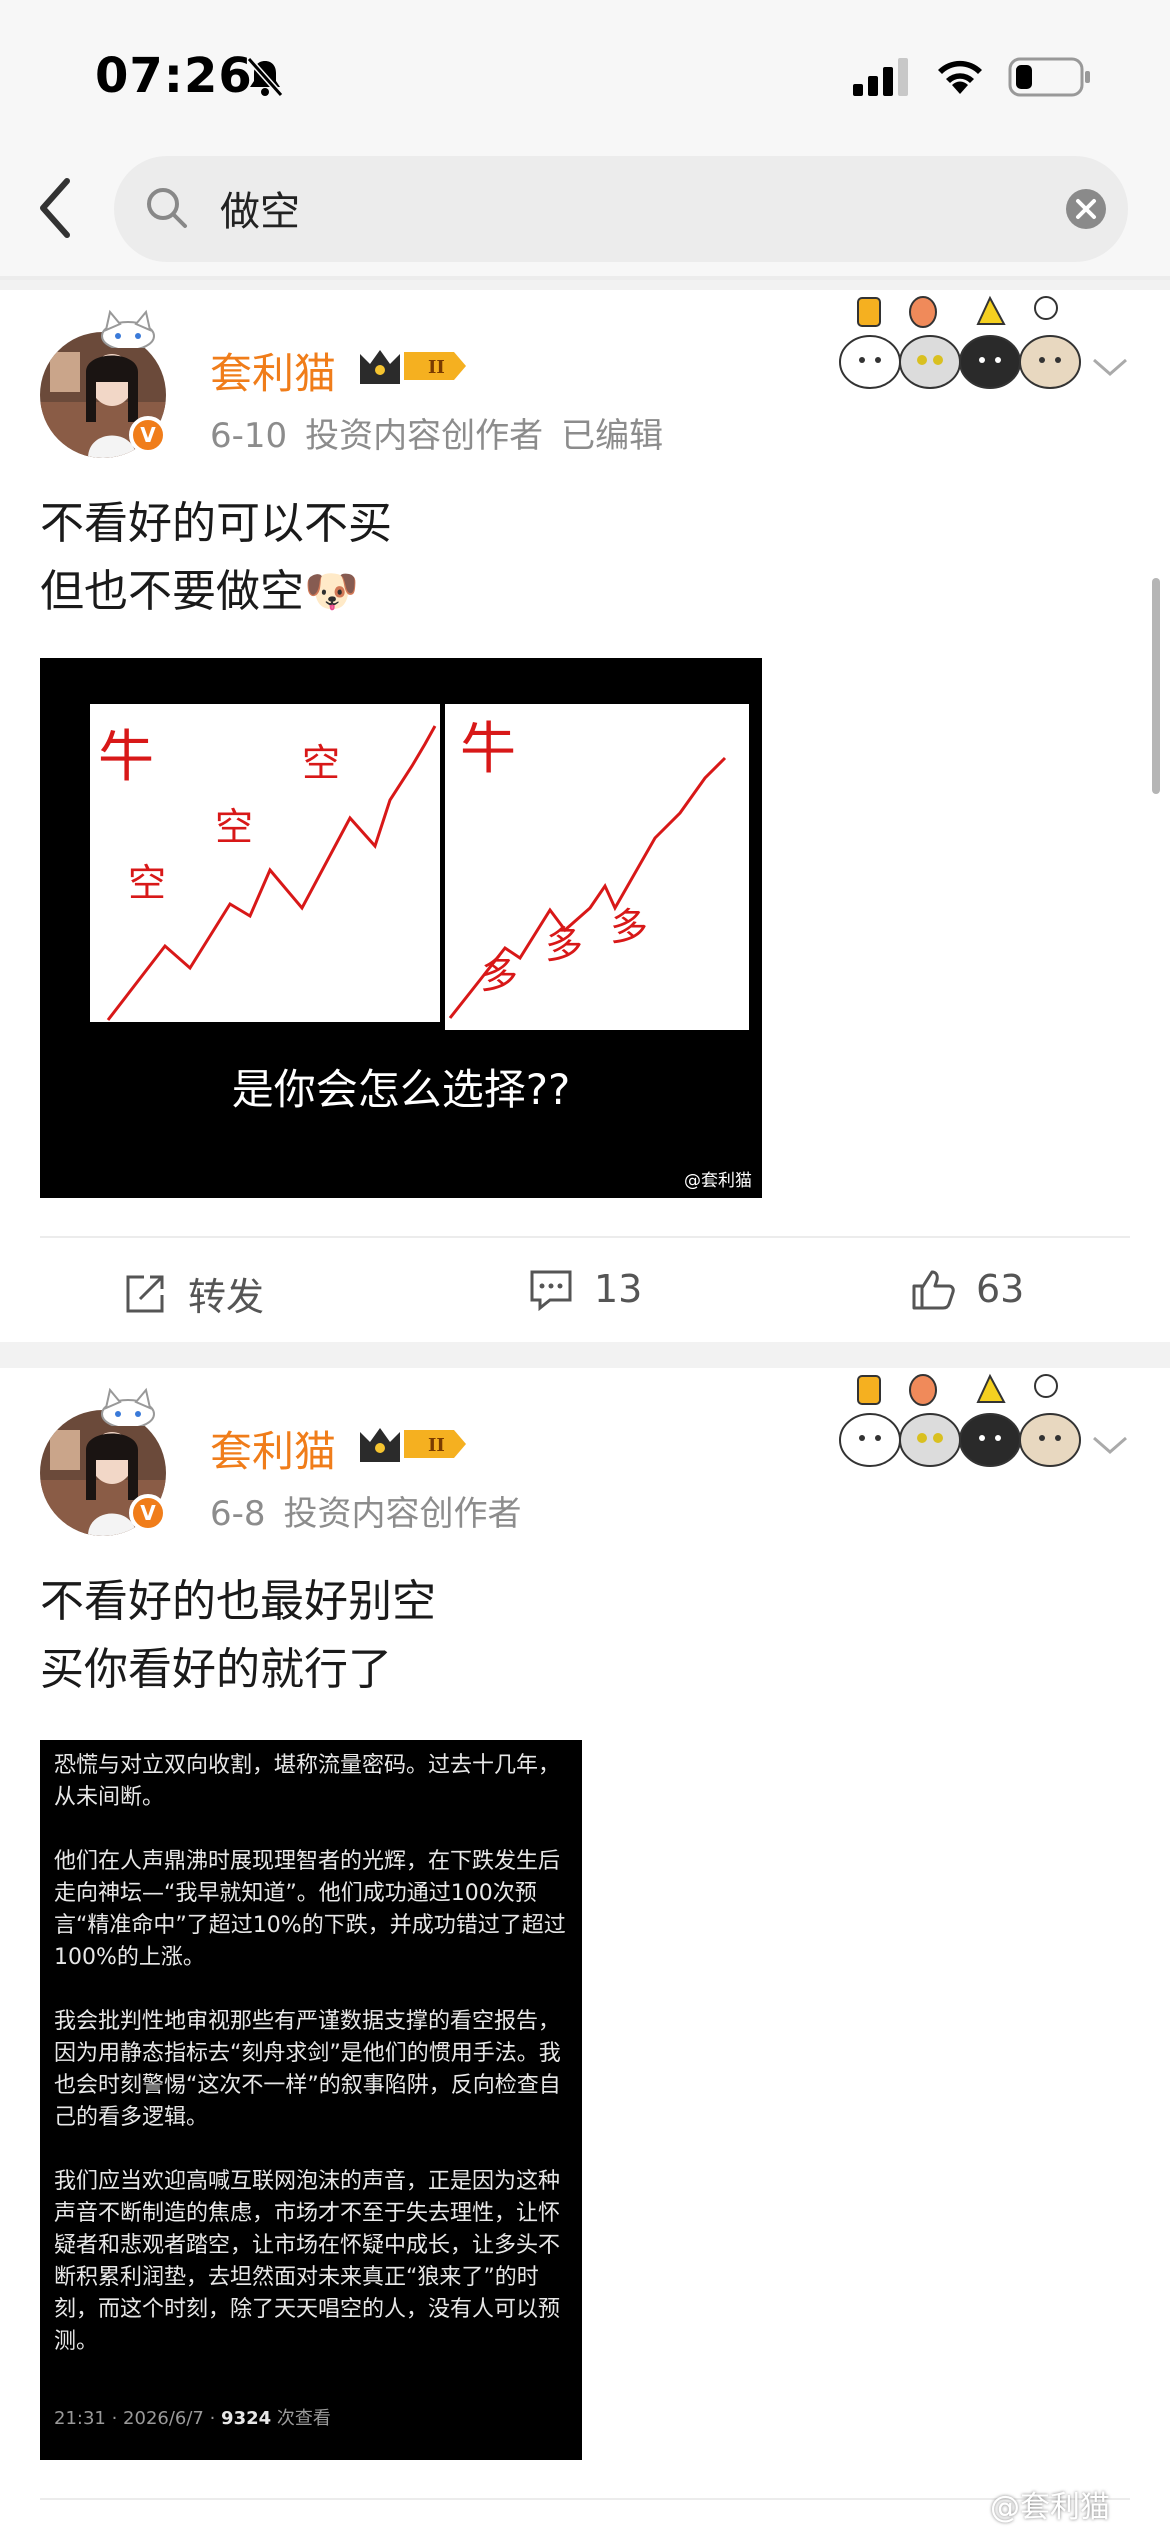  I want to click on post-text-line: 但也不要做空🐶, so click(199, 591).